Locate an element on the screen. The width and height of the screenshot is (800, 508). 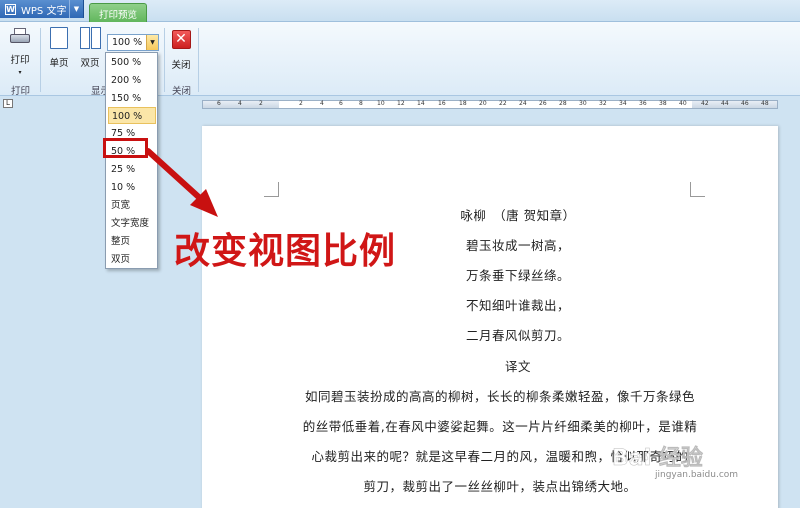
ruler-tick: 28 is located at coordinates (563, 103).